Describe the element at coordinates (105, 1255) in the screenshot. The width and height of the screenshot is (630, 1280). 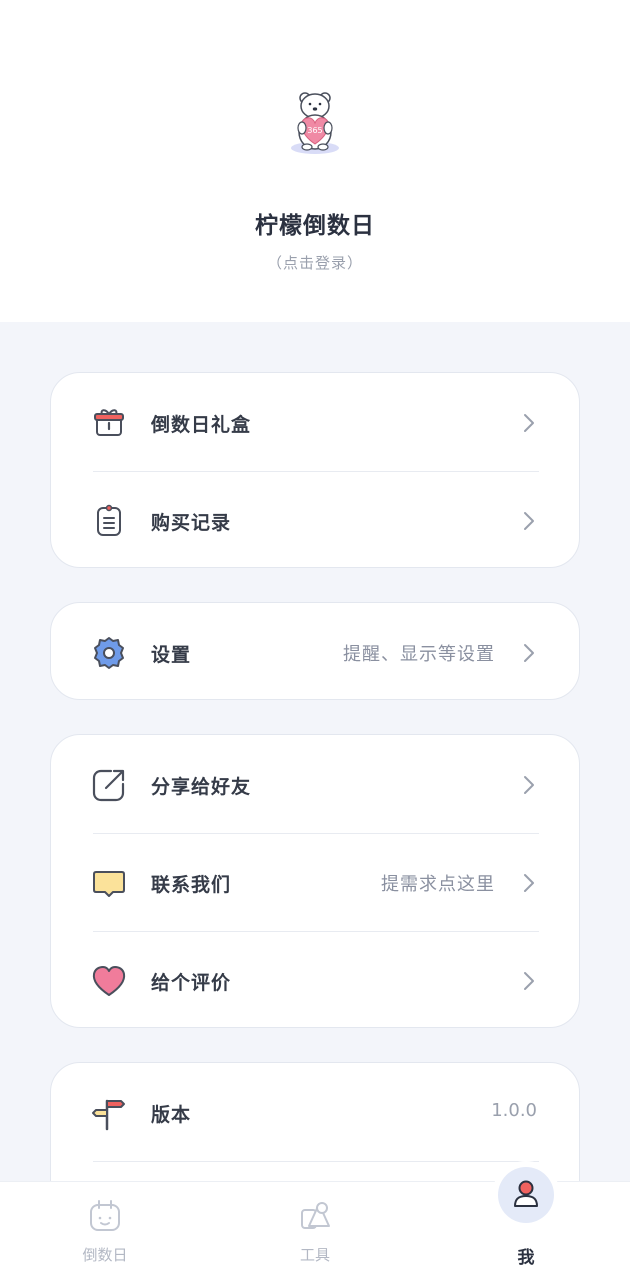
I see `tab-label: 倒数日` at that location.